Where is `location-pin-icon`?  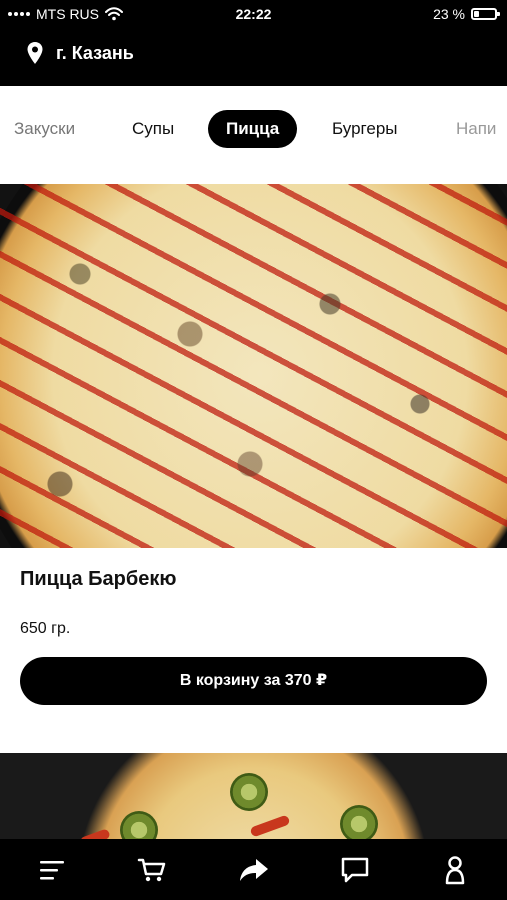
location-pin-icon is located at coordinates (35, 53).